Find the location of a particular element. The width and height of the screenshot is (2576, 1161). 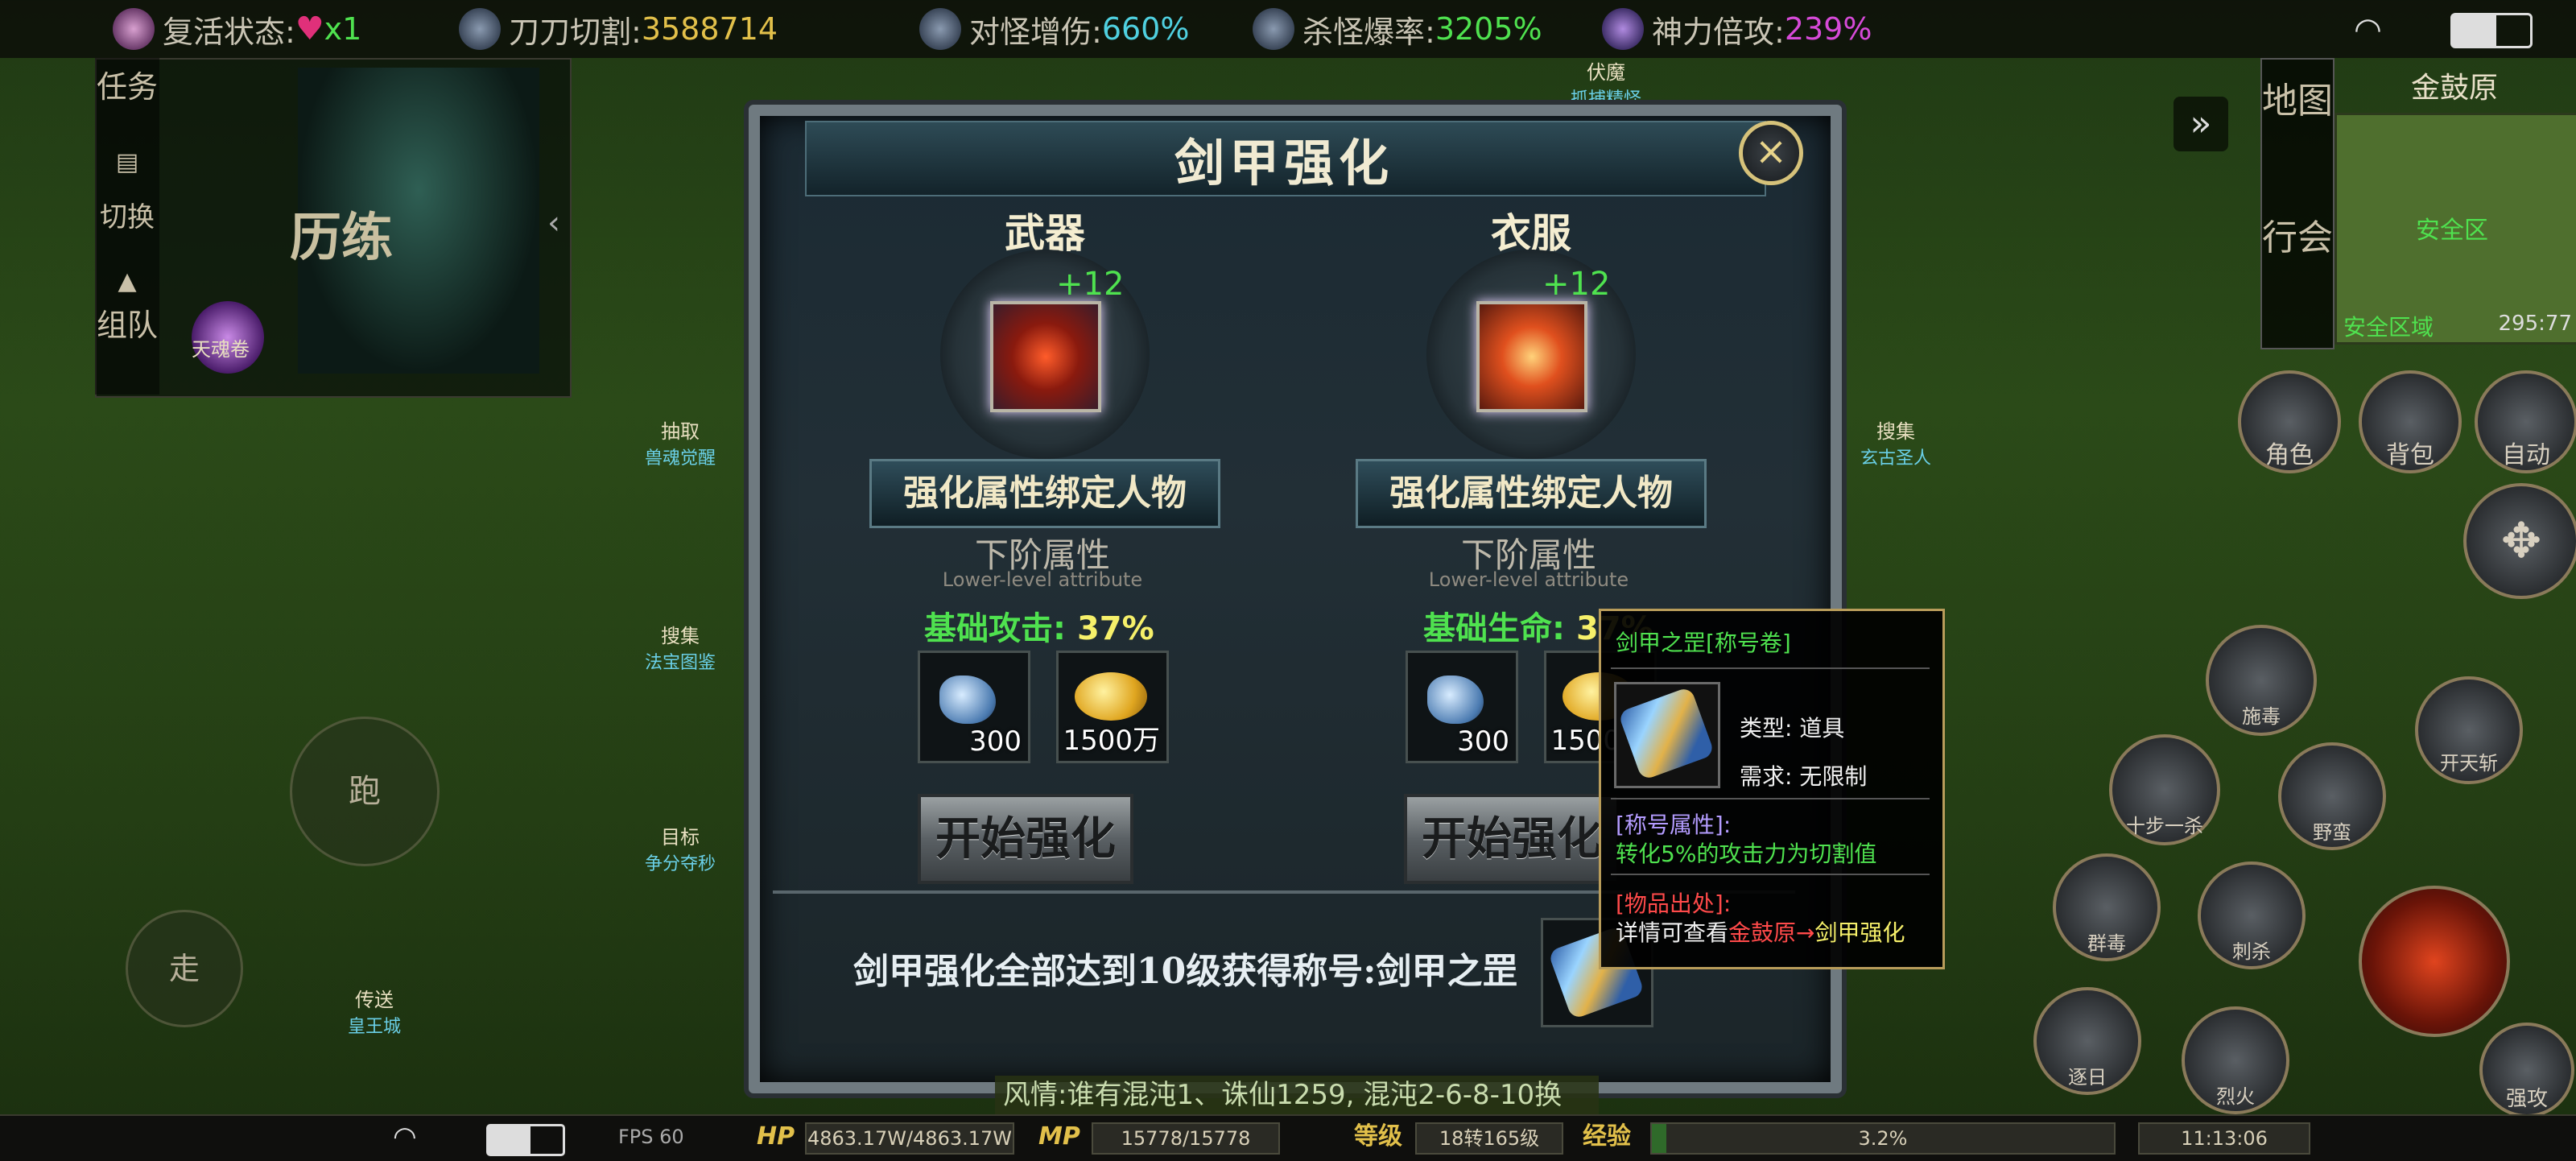

quest-title: 历练 is located at coordinates (341, 238).